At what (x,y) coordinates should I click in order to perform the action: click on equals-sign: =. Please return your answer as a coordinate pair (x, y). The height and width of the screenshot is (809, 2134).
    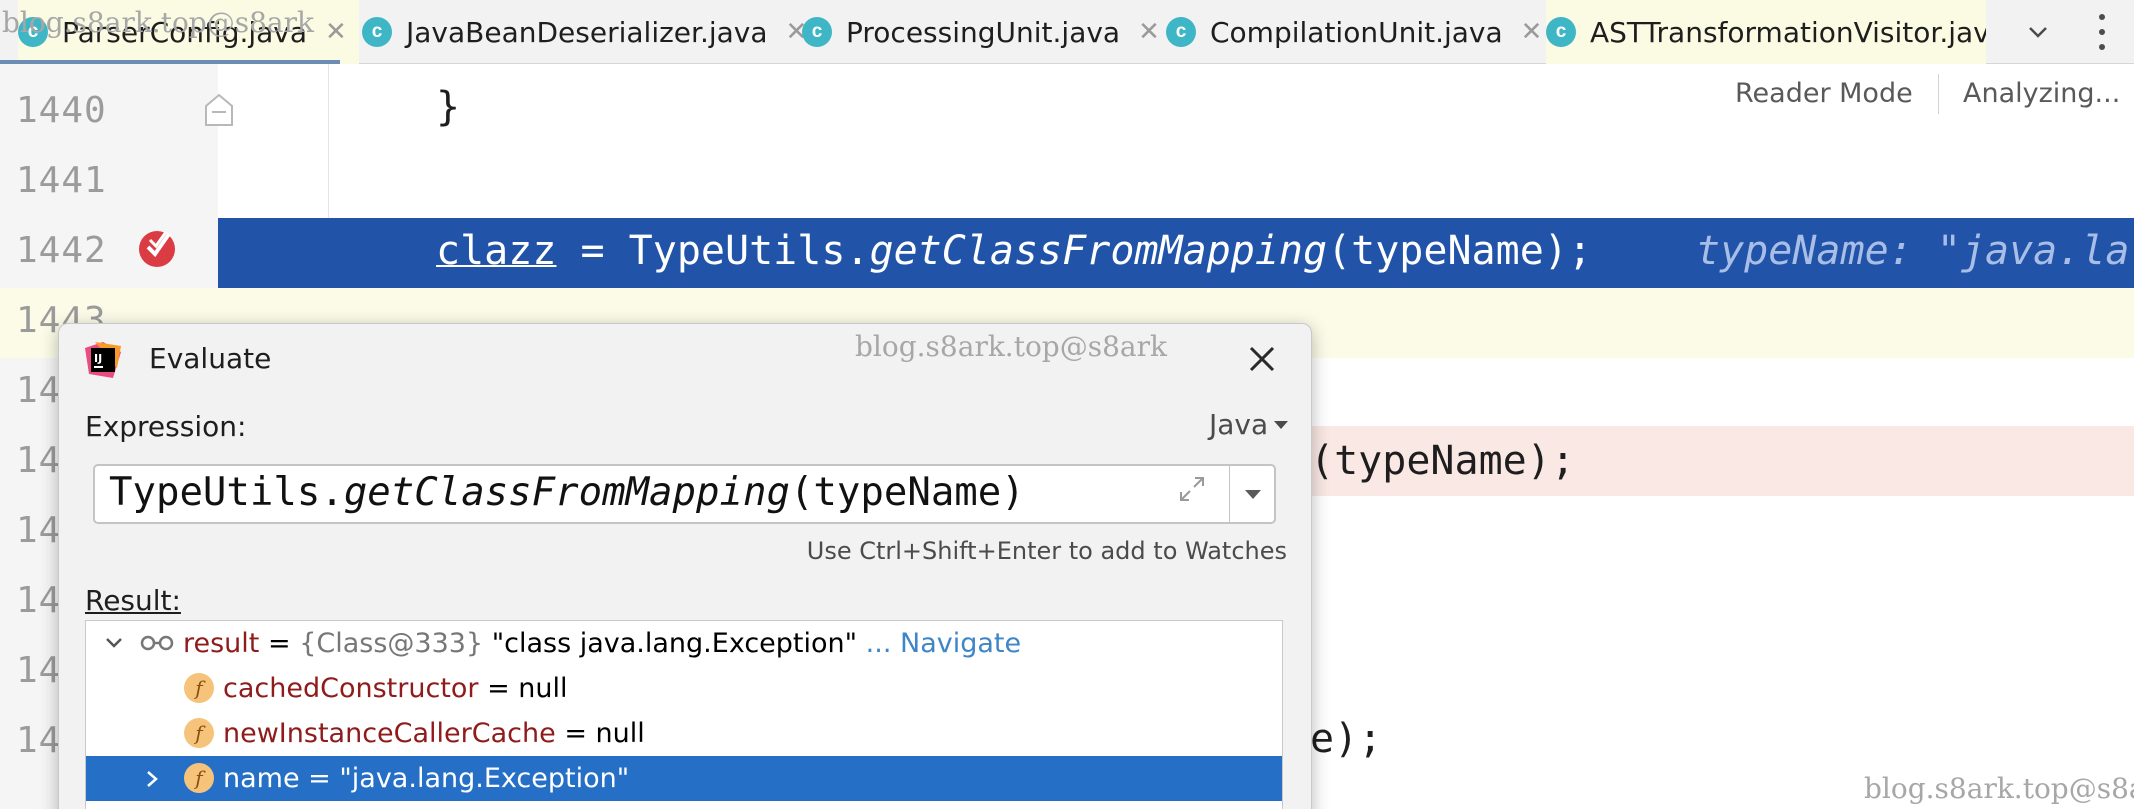
    Looking at the image, I should click on (279, 643).